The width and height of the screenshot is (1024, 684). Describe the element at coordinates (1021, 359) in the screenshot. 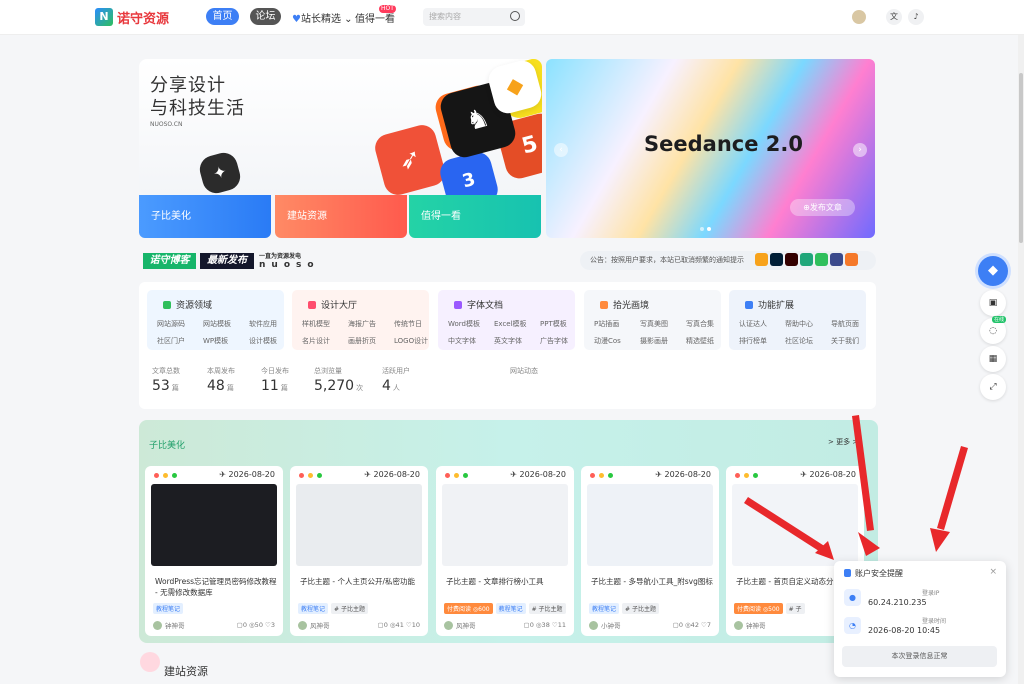

I see `scrollbar` at that location.